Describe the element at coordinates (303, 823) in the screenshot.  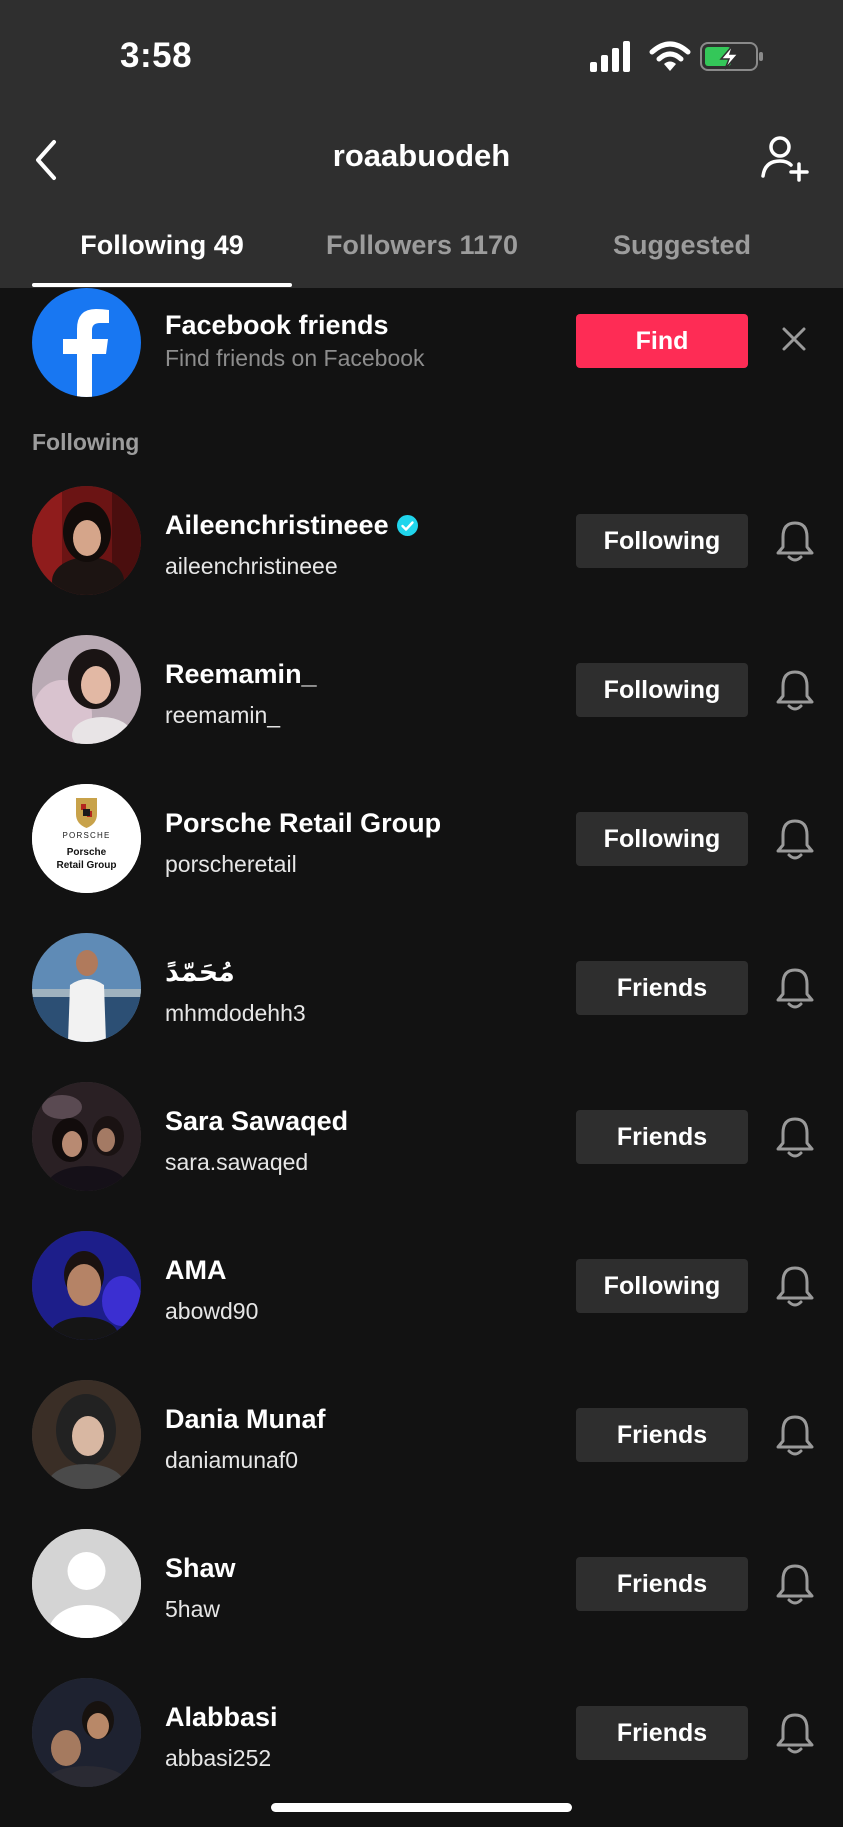
I see `user-display-name: Porsche Retail Group` at that location.